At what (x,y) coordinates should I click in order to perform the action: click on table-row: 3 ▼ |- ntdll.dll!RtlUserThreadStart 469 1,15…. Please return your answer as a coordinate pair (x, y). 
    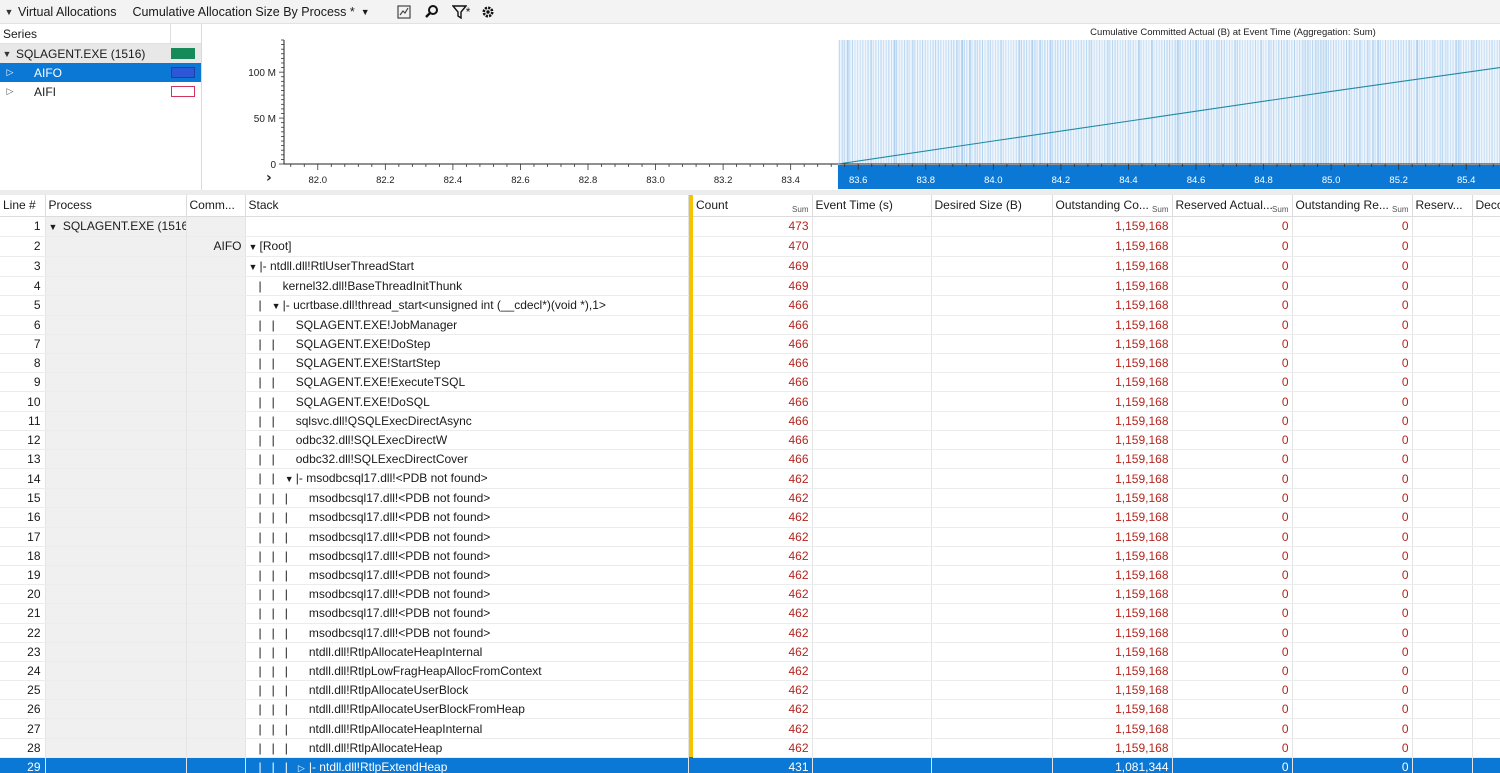
    Looking at the image, I should click on (750, 266).